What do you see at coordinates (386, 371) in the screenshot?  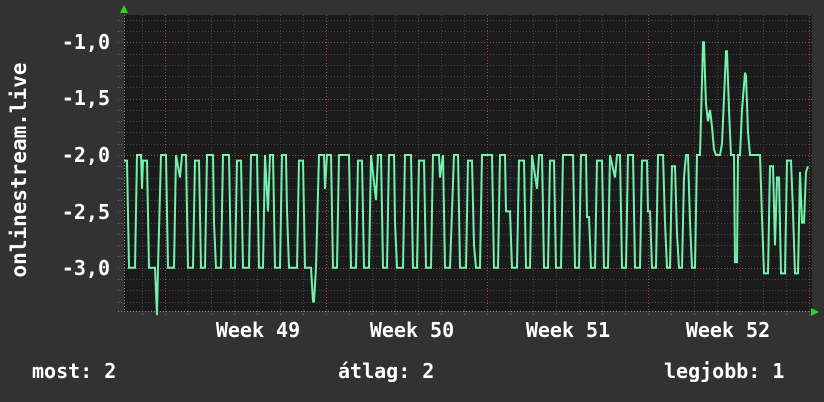 I see `stat-average: átlag: 2` at bounding box center [386, 371].